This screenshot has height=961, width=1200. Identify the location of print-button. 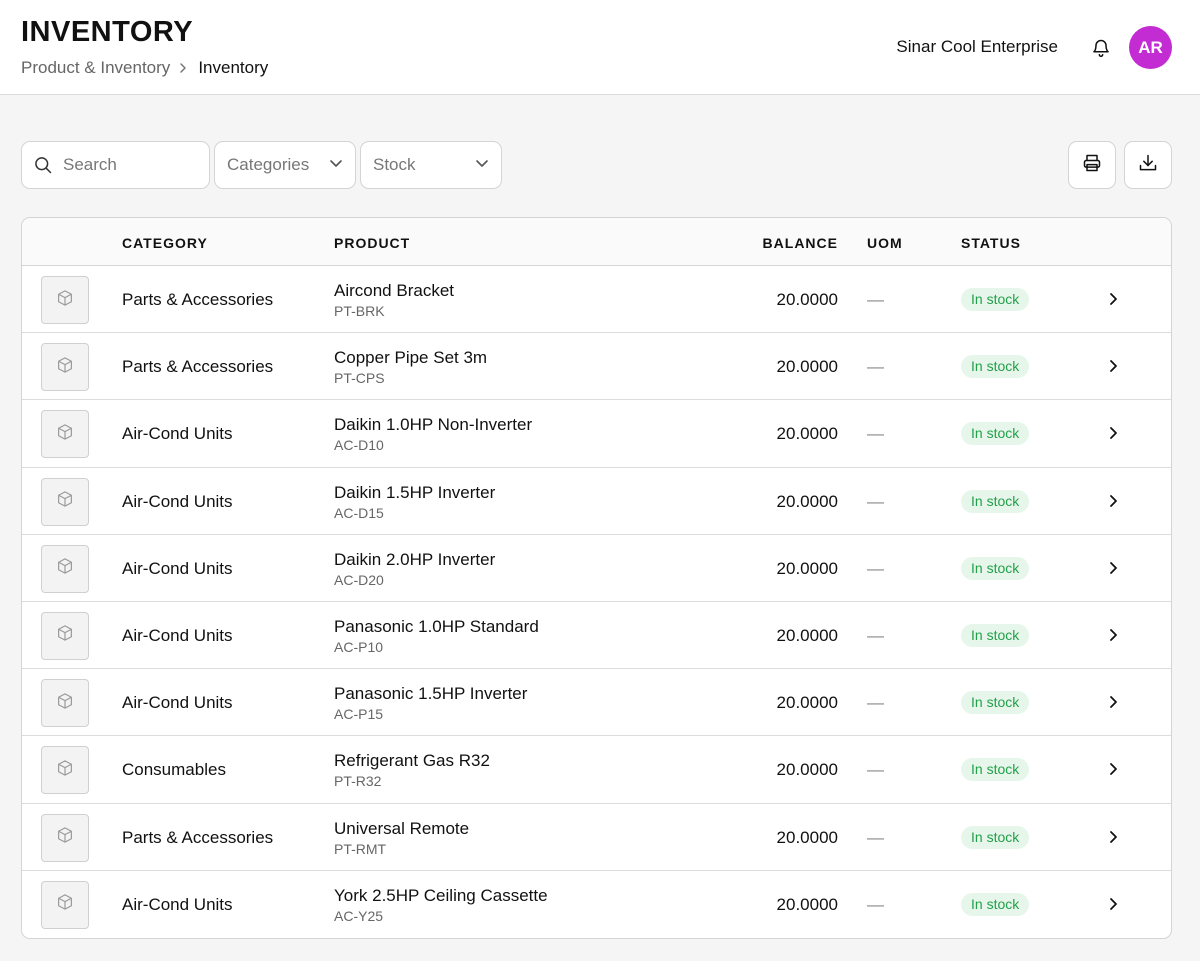
(1092, 165).